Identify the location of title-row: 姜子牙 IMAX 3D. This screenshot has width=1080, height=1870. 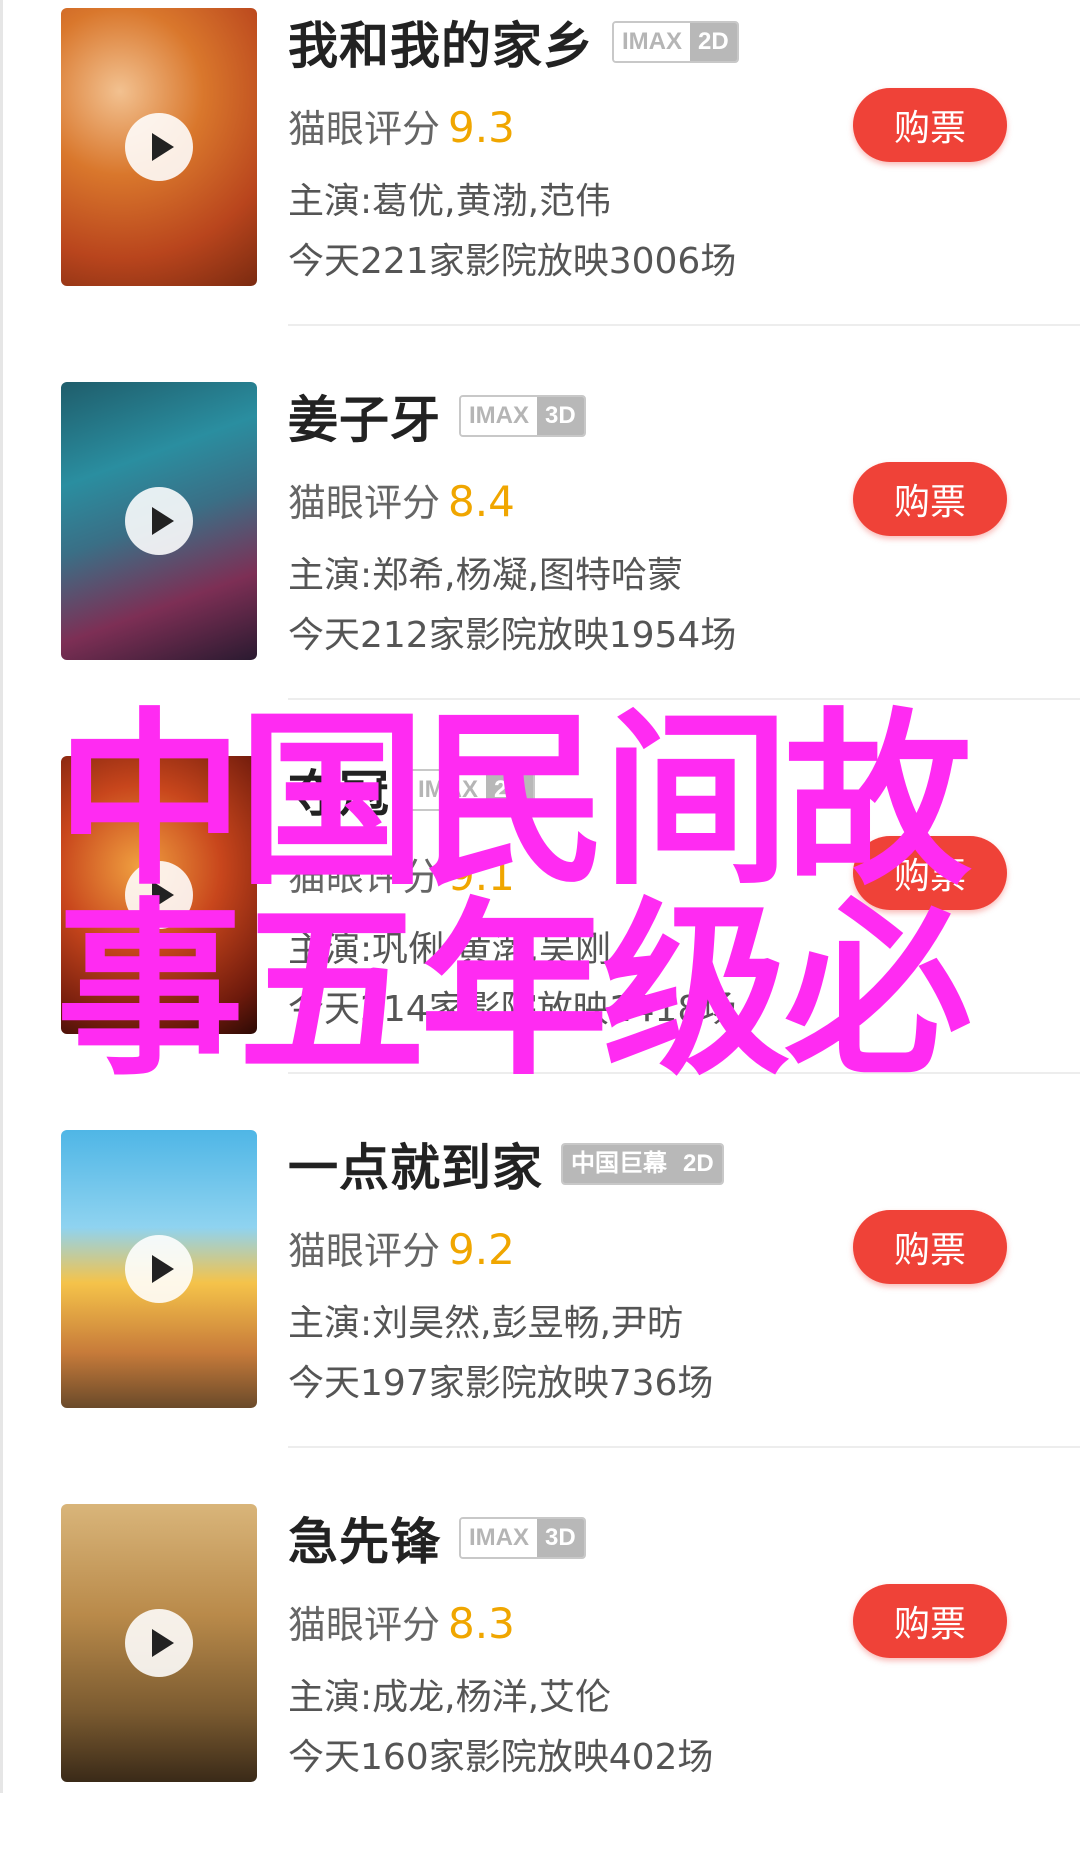
(437, 417).